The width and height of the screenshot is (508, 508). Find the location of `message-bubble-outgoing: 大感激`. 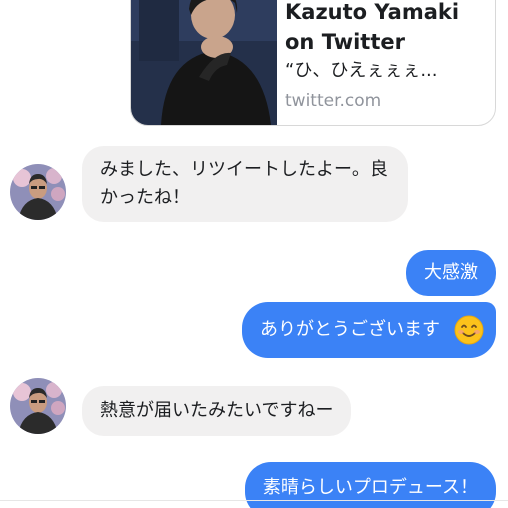

message-bubble-outgoing: 大感激 is located at coordinates (451, 273).